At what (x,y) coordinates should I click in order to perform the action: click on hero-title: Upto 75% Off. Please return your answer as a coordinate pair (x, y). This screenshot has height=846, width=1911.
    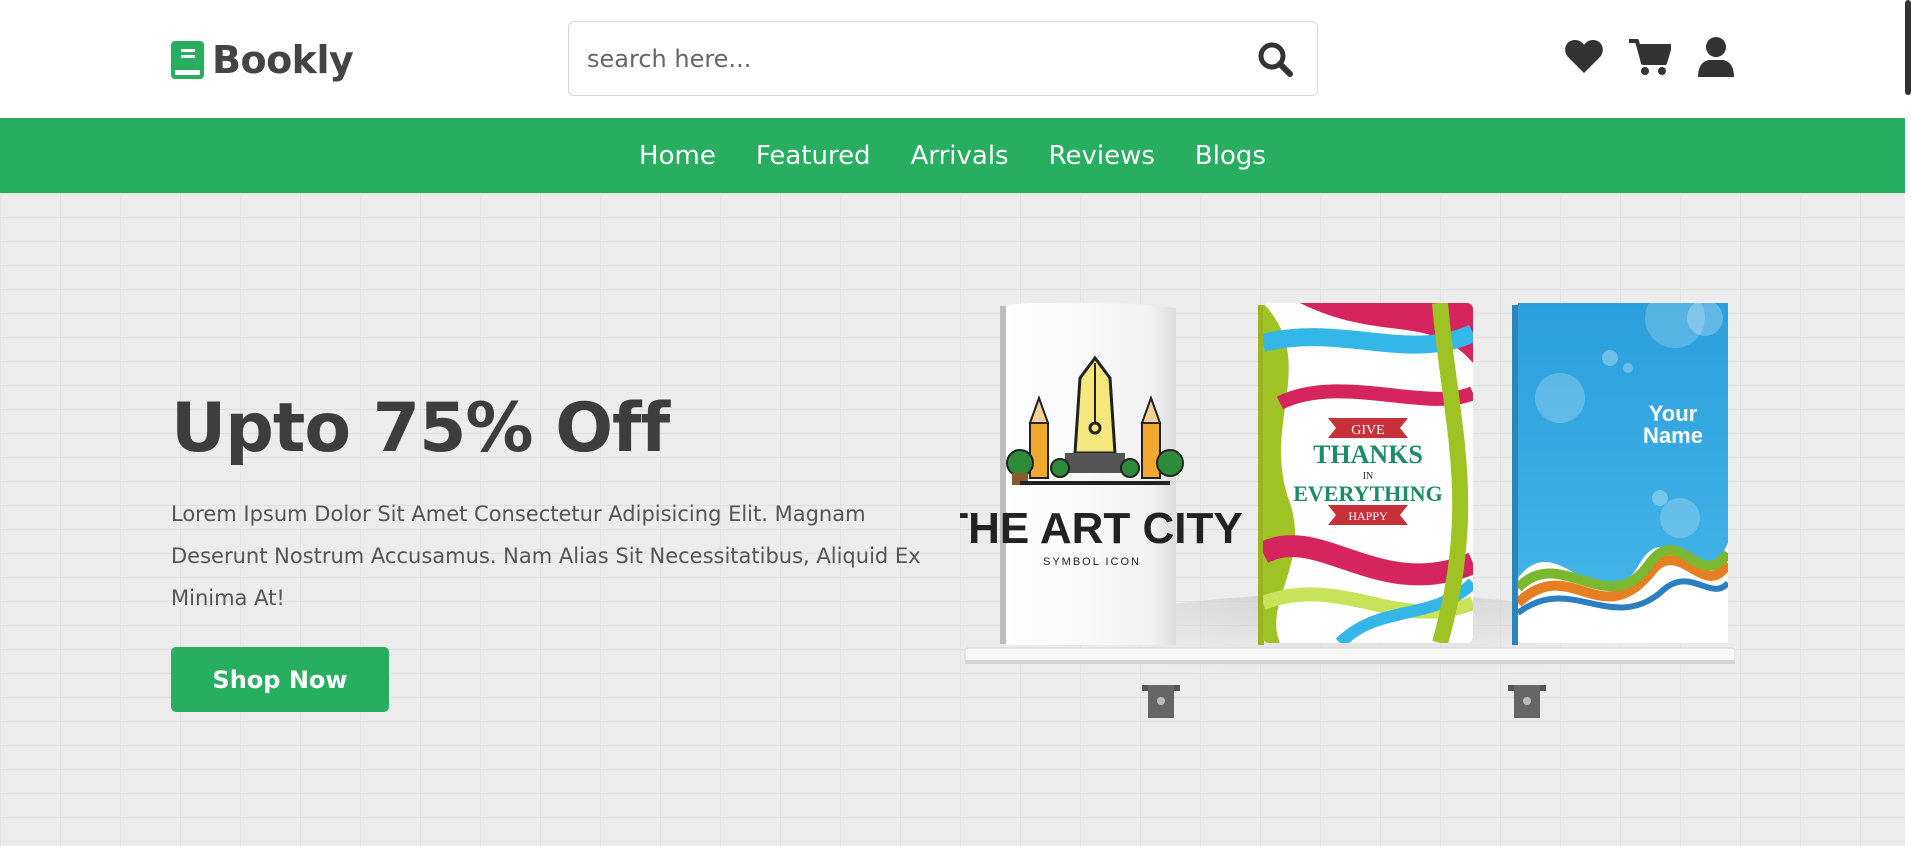
    Looking at the image, I should click on (420, 428).